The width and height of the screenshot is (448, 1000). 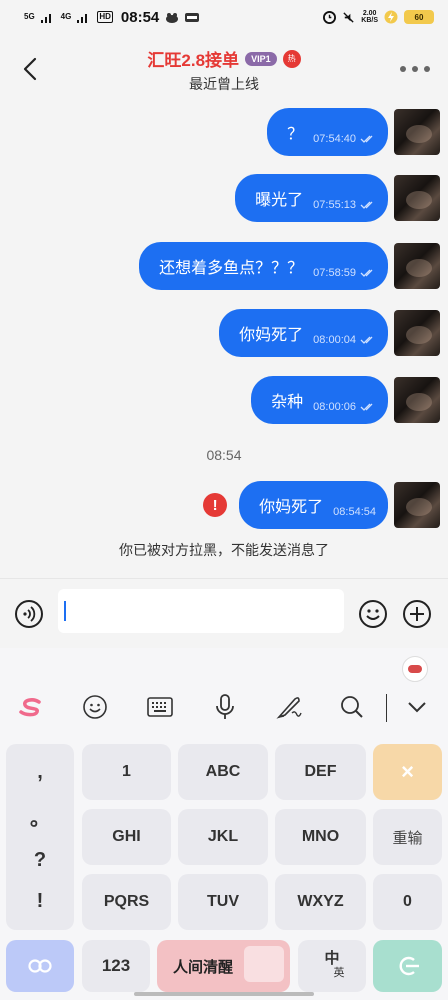 I want to click on message-bubble: ？ 07:54:40, so click(x=327, y=132).